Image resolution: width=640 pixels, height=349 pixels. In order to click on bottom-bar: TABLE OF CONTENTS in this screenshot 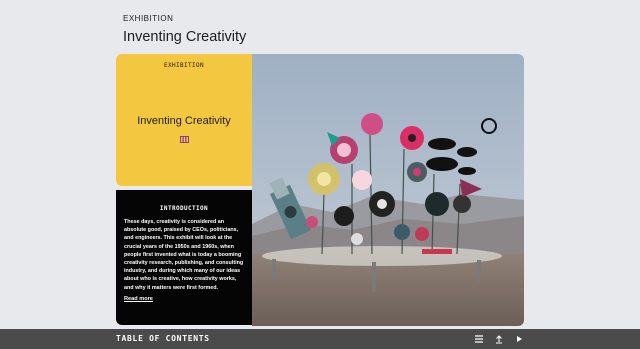, I will do `click(320, 339)`.